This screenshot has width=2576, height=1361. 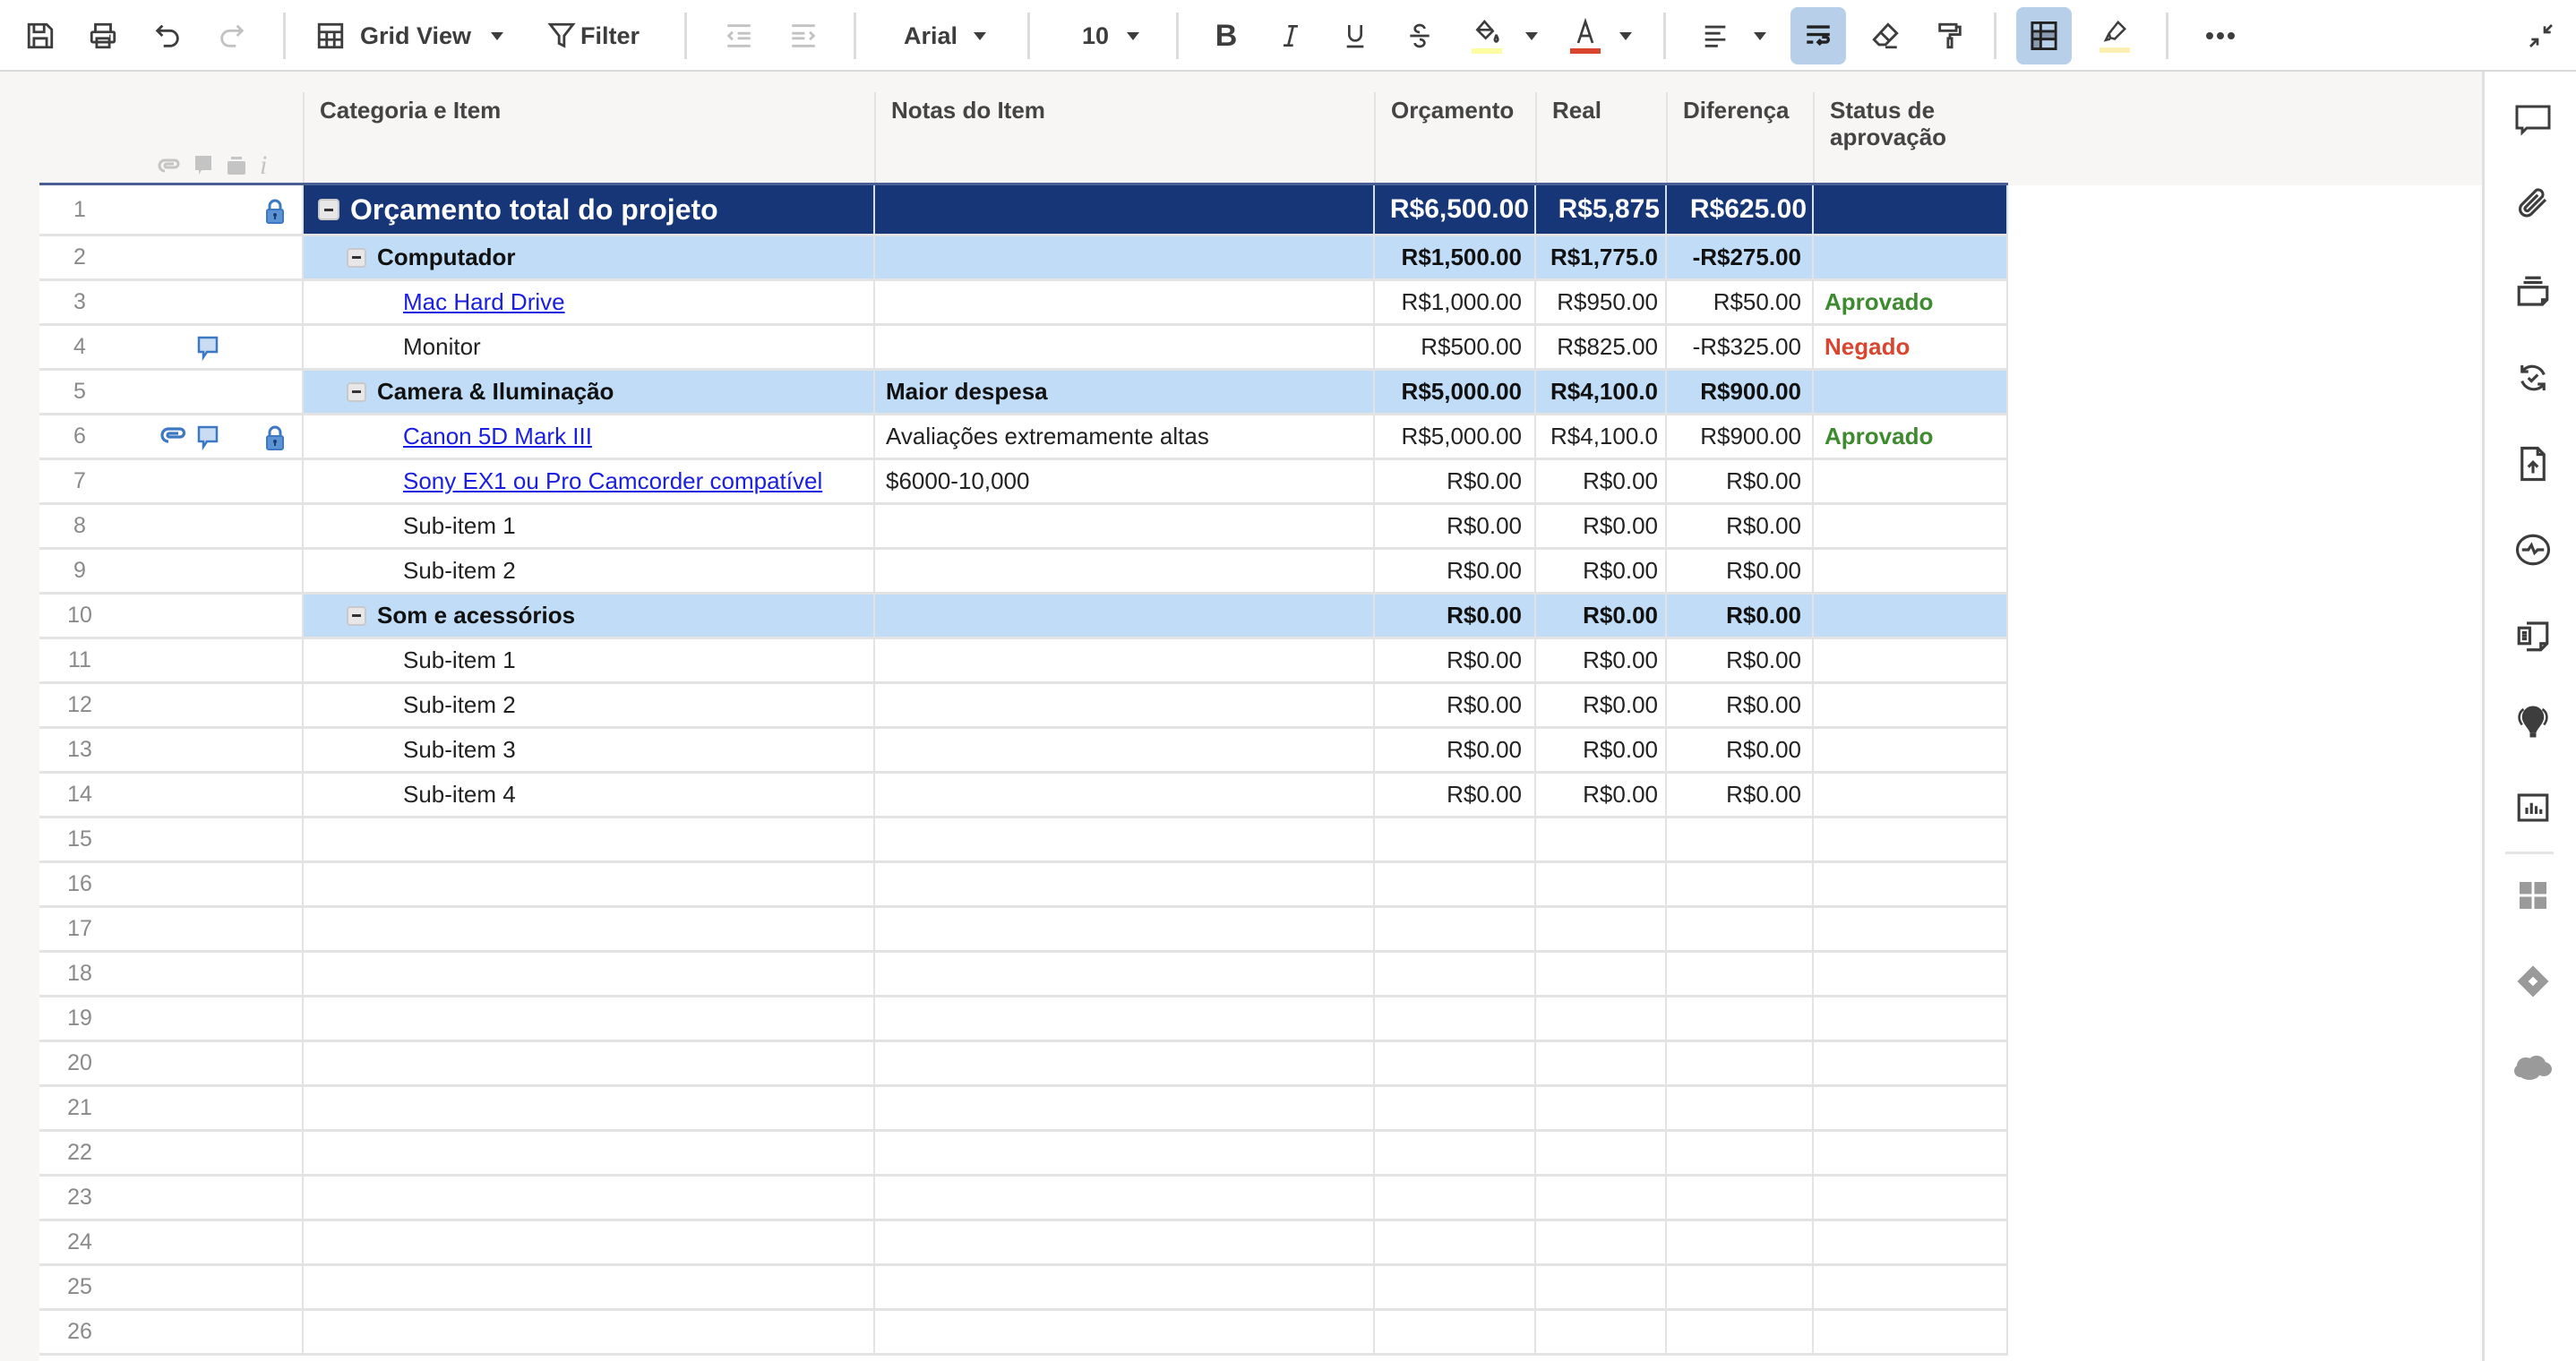 What do you see at coordinates (171, 210) in the screenshot?
I see `row-number-cell: 1` at bounding box center [171, 210].